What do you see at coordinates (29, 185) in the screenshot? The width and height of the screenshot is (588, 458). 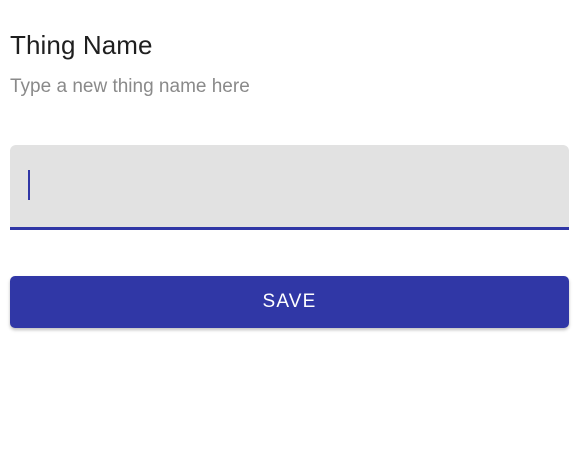 I see `text-cursor` at bounding box center [29, 185].